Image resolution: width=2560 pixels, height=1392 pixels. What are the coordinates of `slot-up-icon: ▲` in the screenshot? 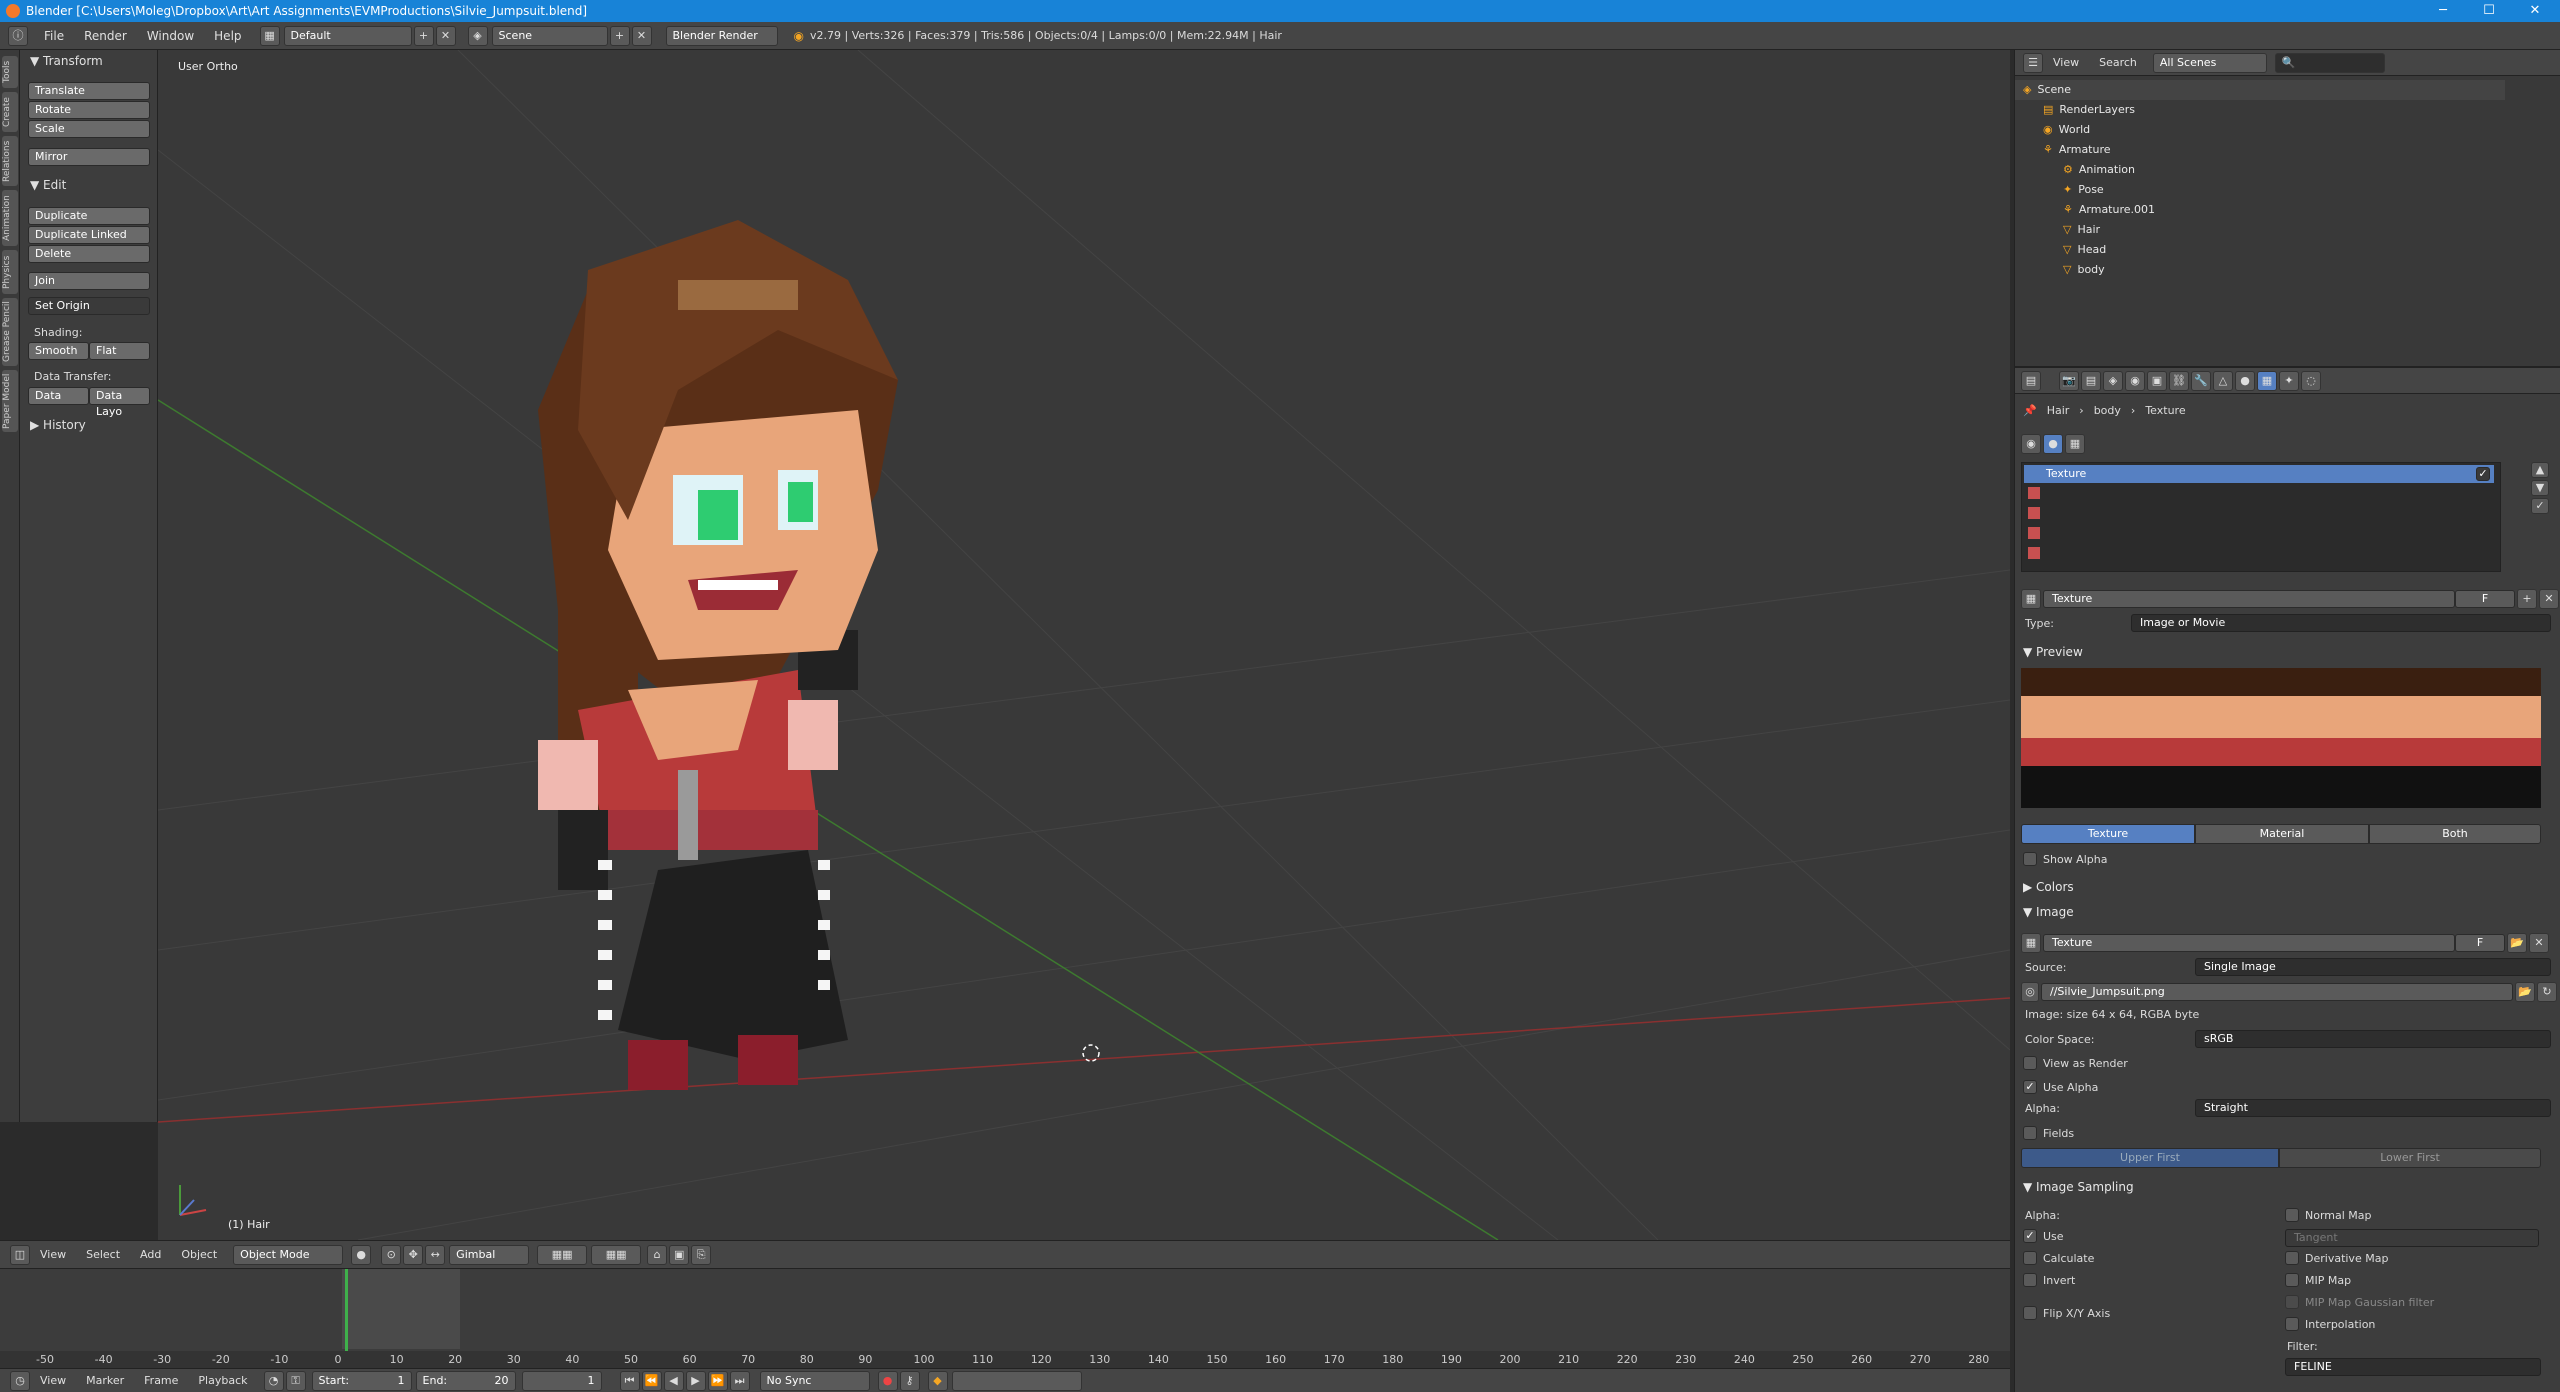 It's located at (2540, 470).